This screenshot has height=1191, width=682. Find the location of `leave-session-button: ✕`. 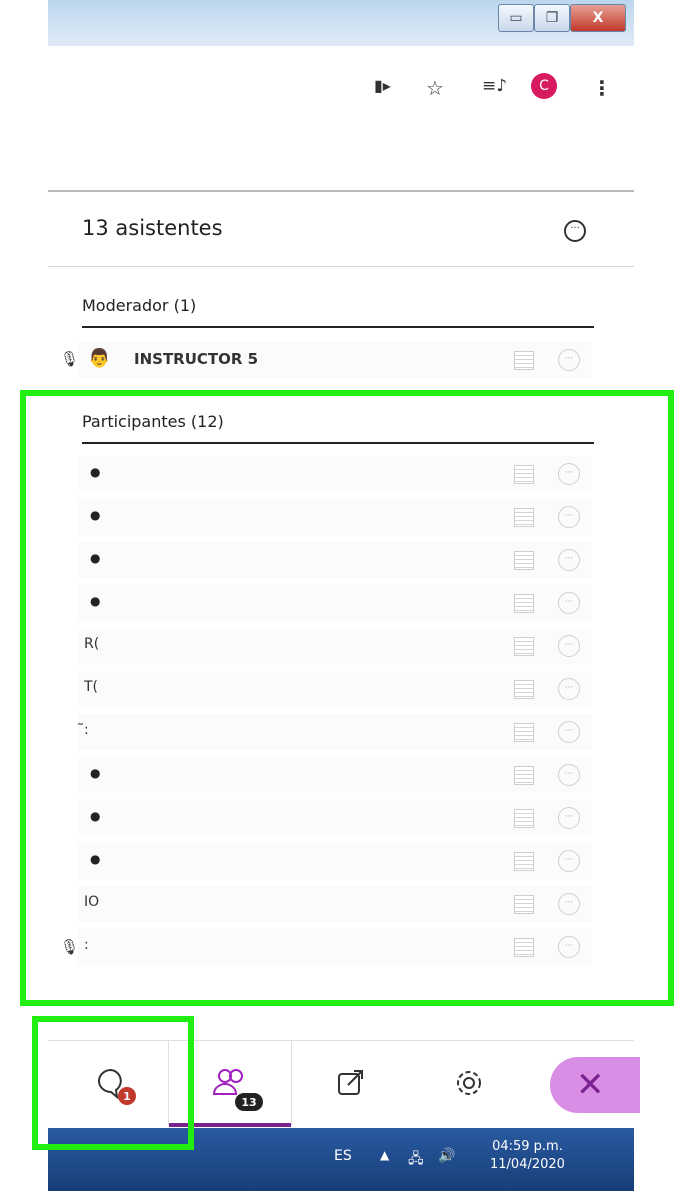

leave-session-button: ✕ is located at coordinates (595, 1085).